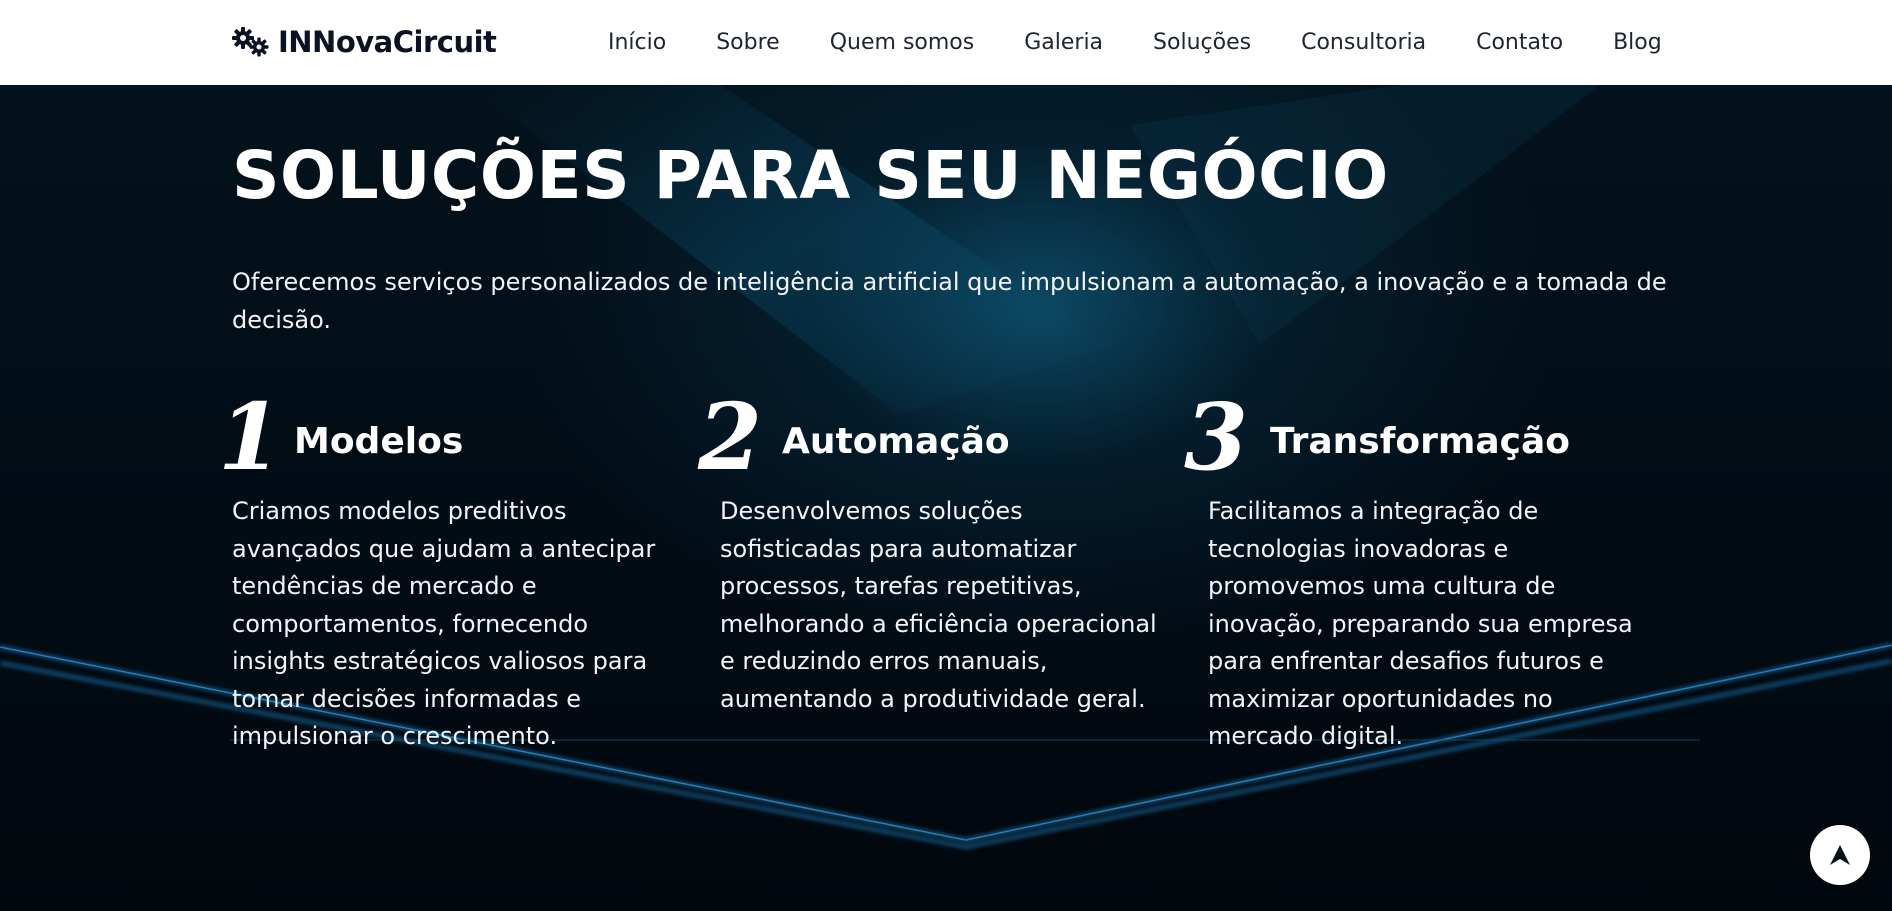 The image size is (1892, 911). I want to click on brand-logo-link: INNovaCircuit, so click(364, 42).